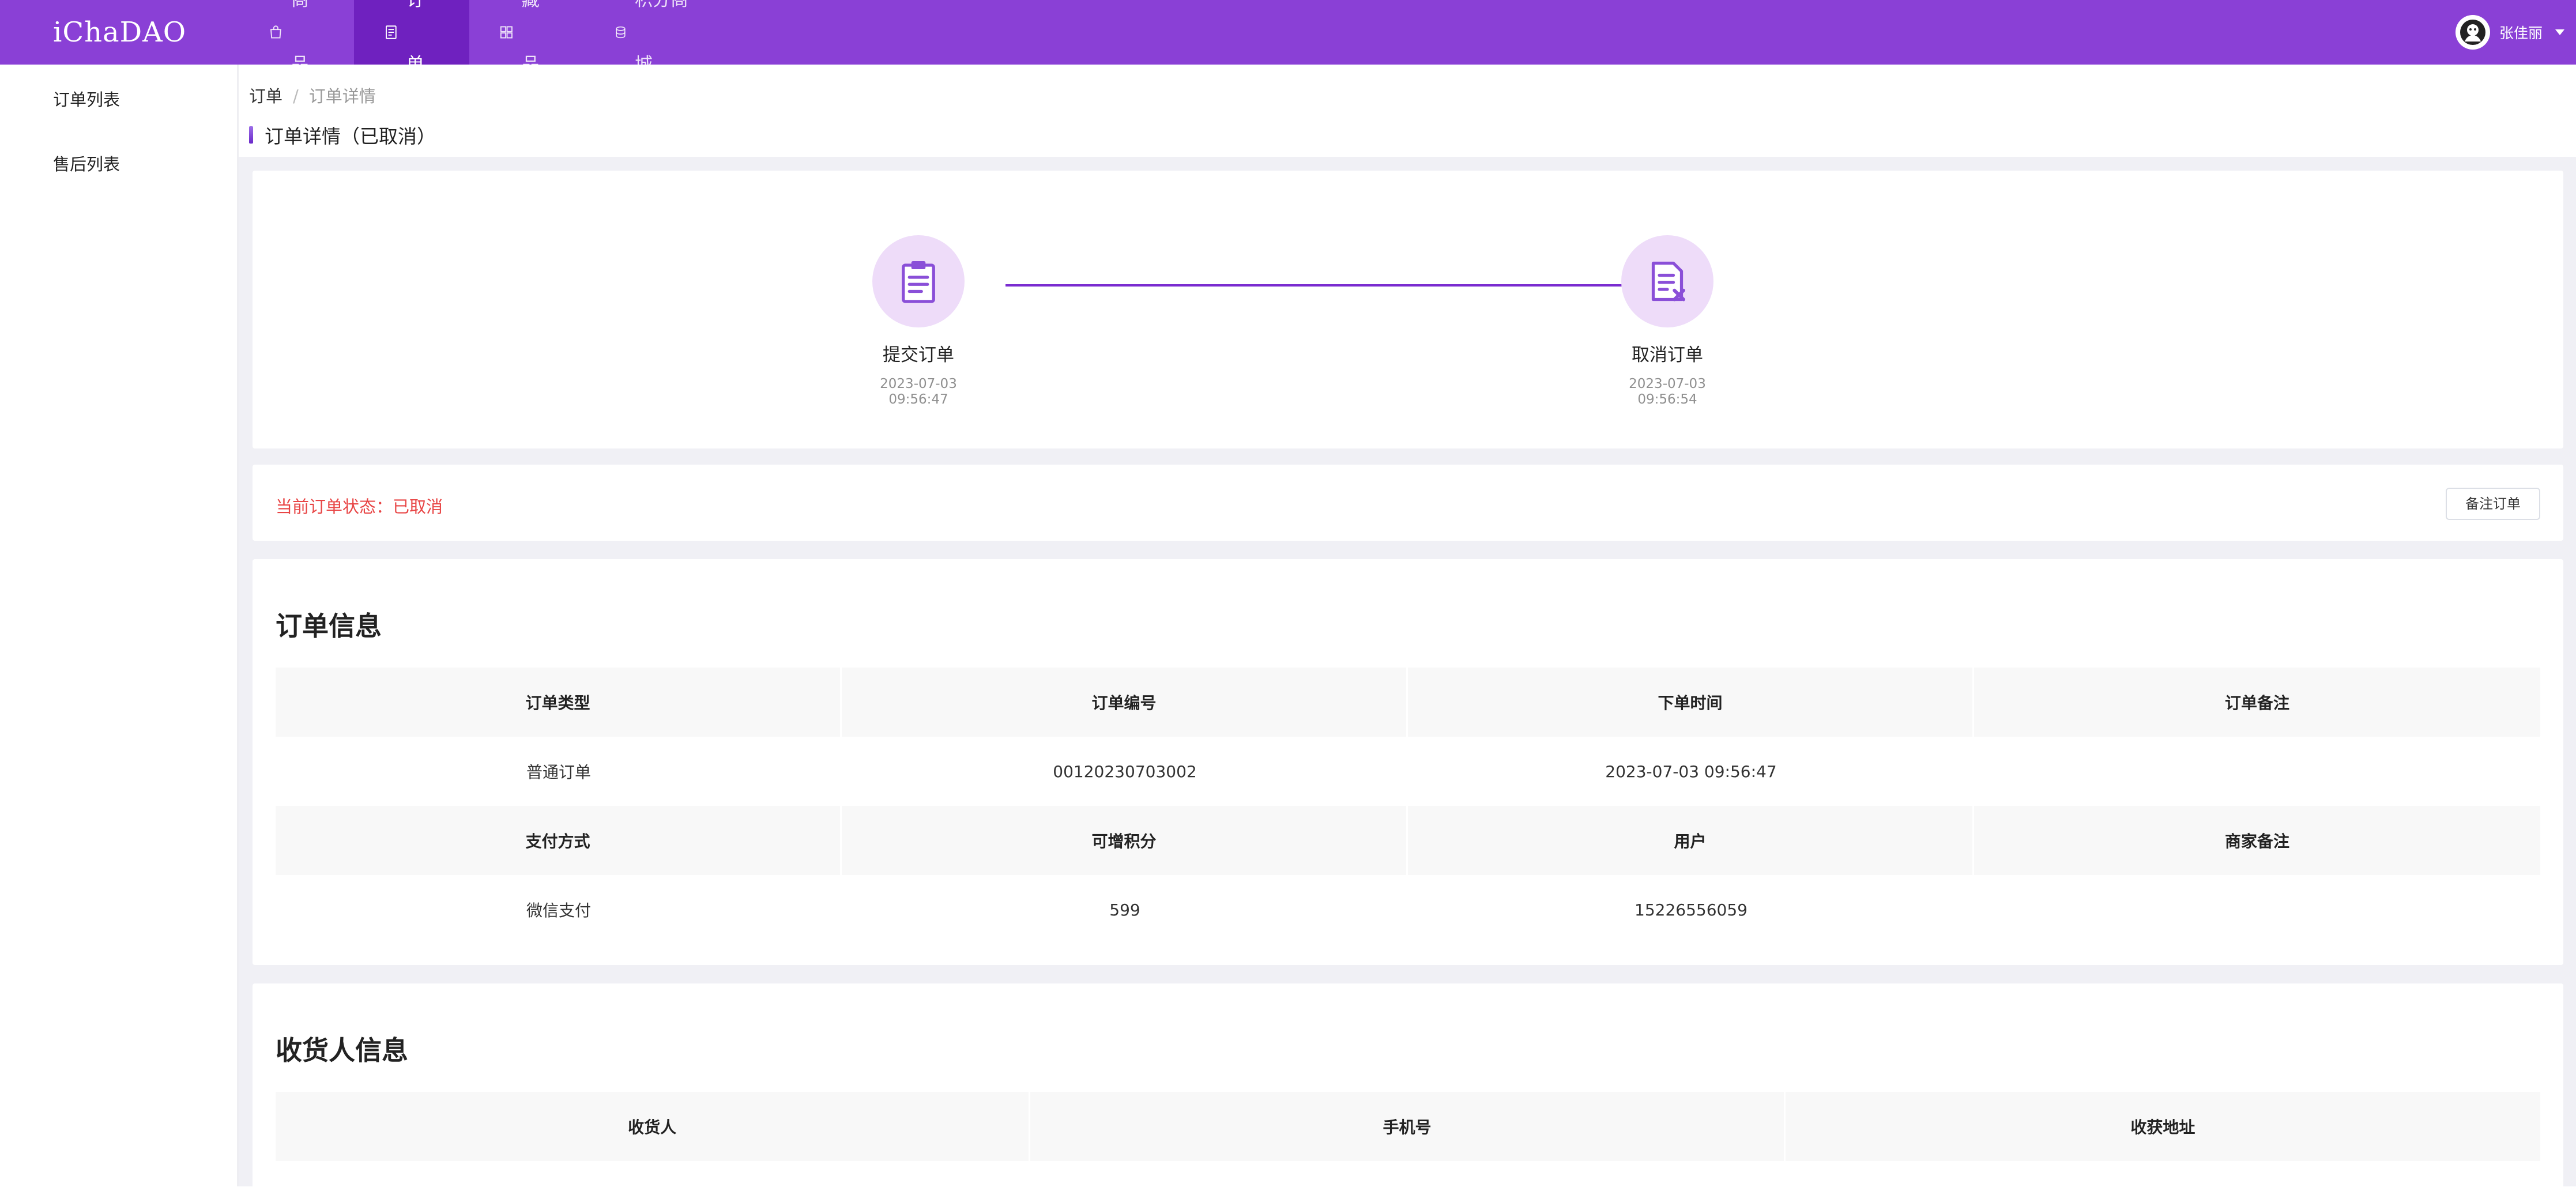  I want to click on title-accent-bar, so click(251, 135).